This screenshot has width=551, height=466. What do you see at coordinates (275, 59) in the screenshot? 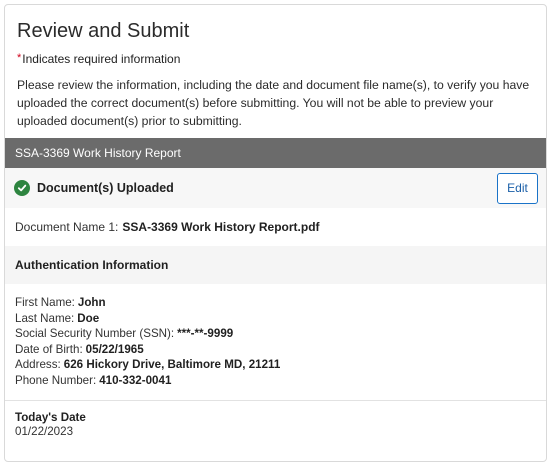
I see `required-note: *Indicates required information` at bounding box center [275, 59].